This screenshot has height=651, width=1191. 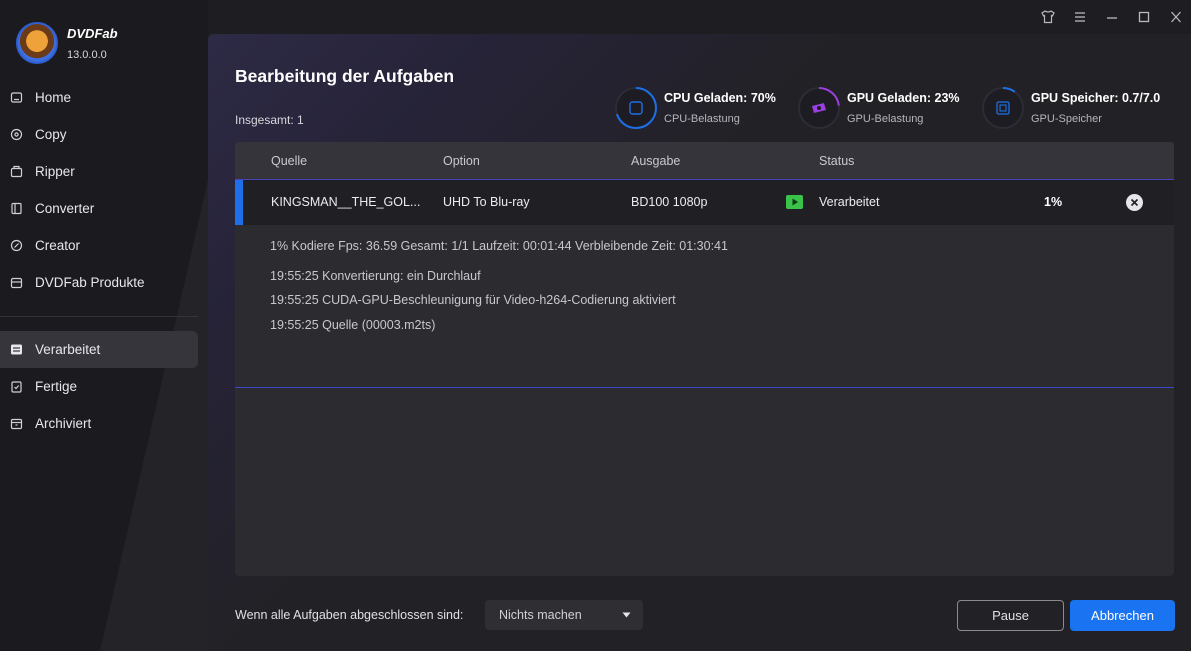 What do you see at coordinates (1122, 615) in the screenshot?
I see `cancel-button: Abbrechen` at bounding box center [1122, 615].